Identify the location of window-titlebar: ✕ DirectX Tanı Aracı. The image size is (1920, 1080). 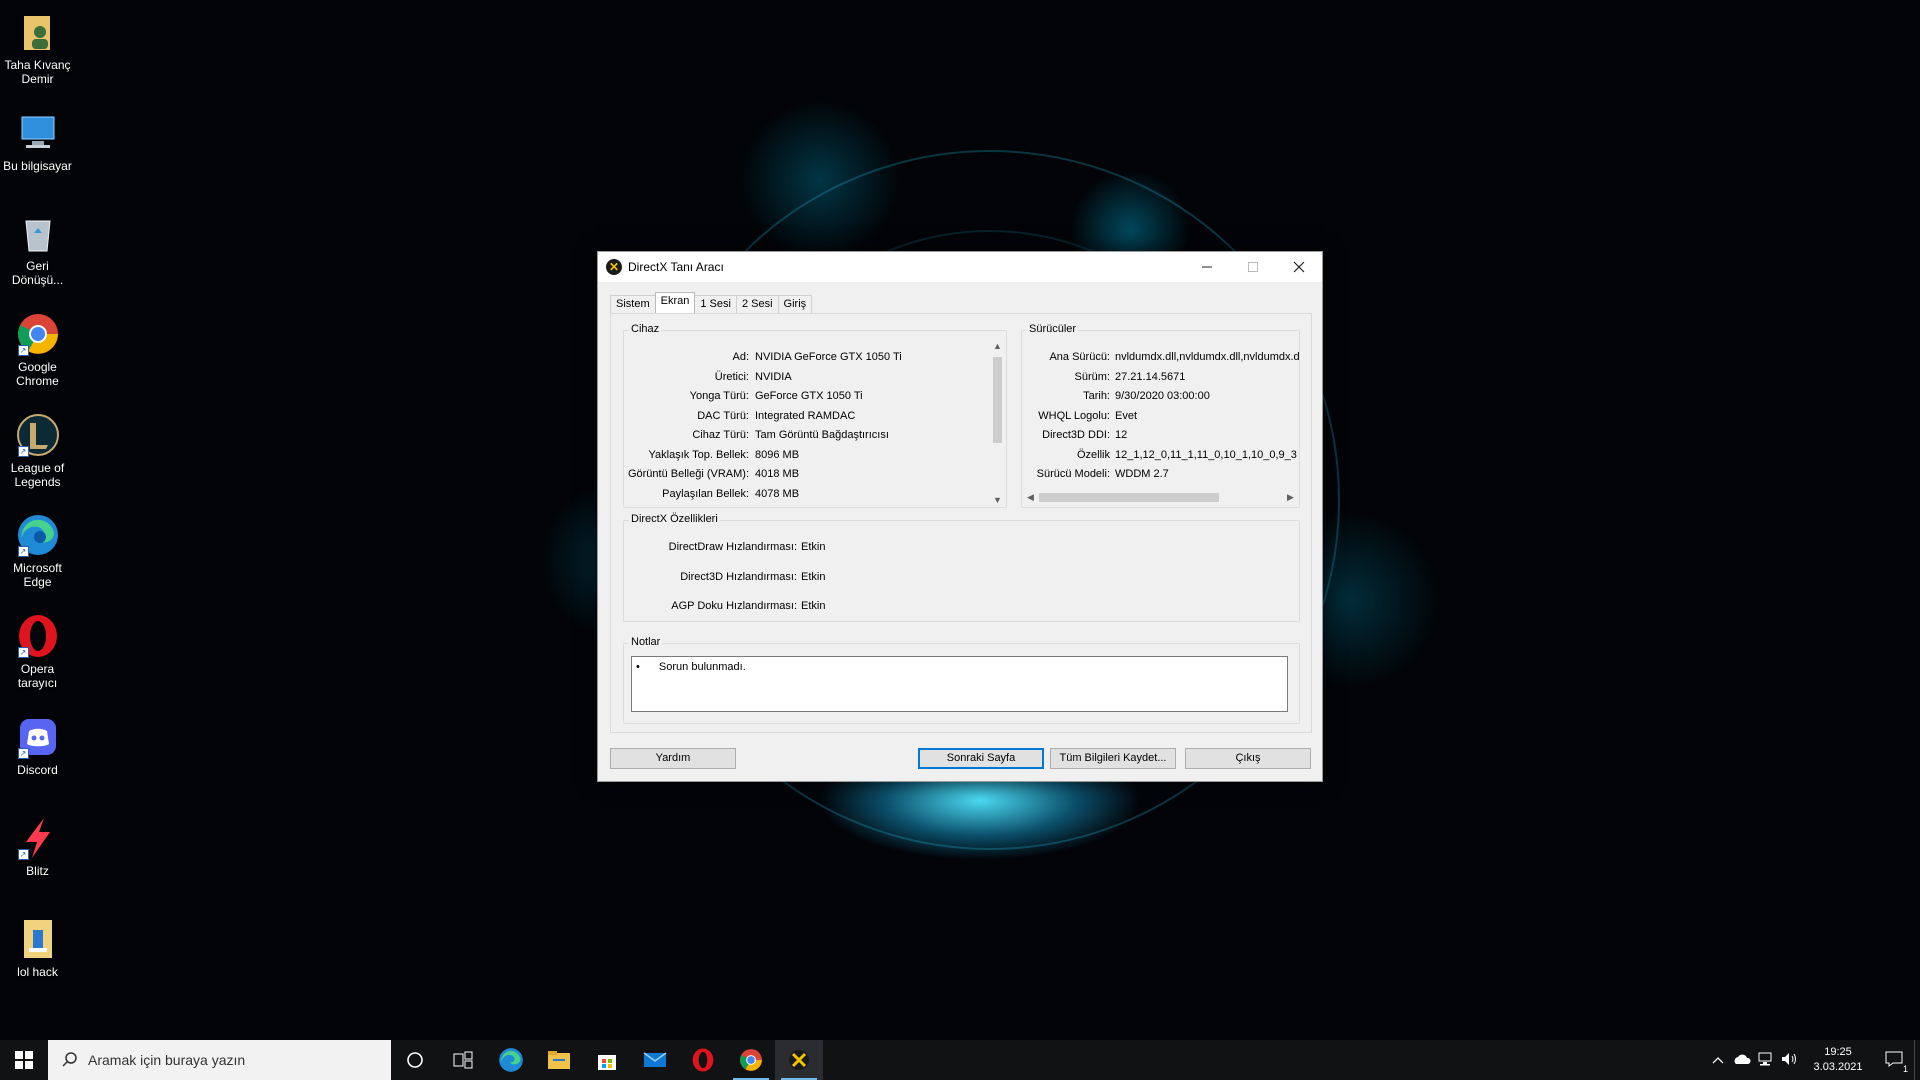
(960, 267).